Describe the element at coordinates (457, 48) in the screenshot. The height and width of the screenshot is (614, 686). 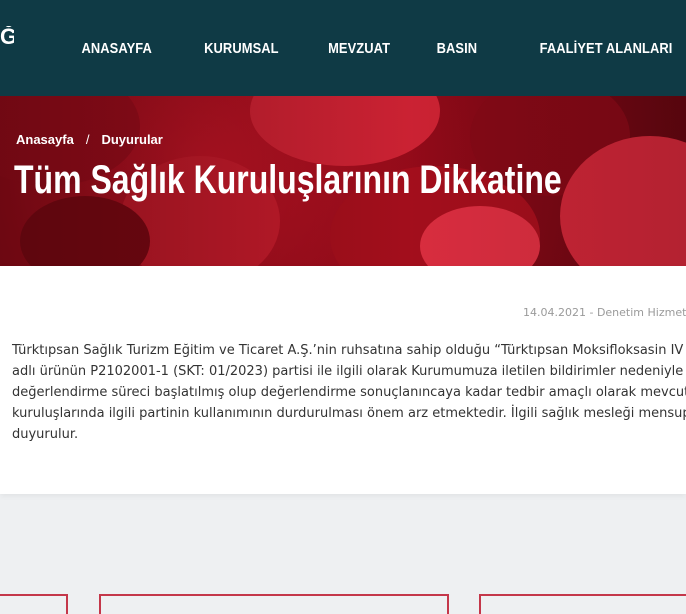
I see `nav-item-basin: BASIN` at that location.